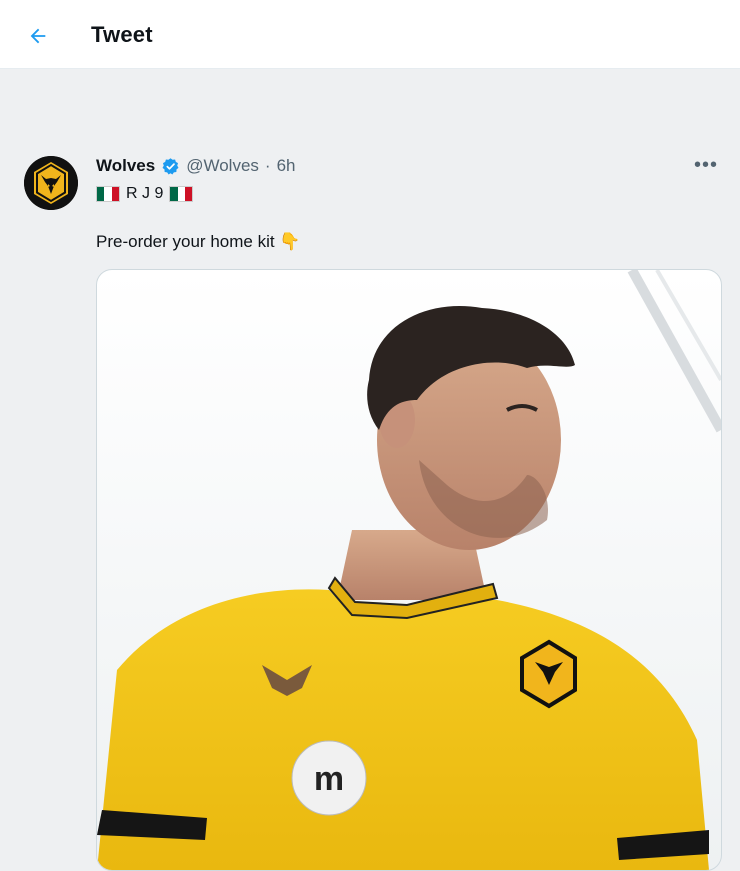 The image size is (740, 871). Describe the element at coordinates (222, 166) in the screenshot. I see `author-handle: @Wolves` at that location.